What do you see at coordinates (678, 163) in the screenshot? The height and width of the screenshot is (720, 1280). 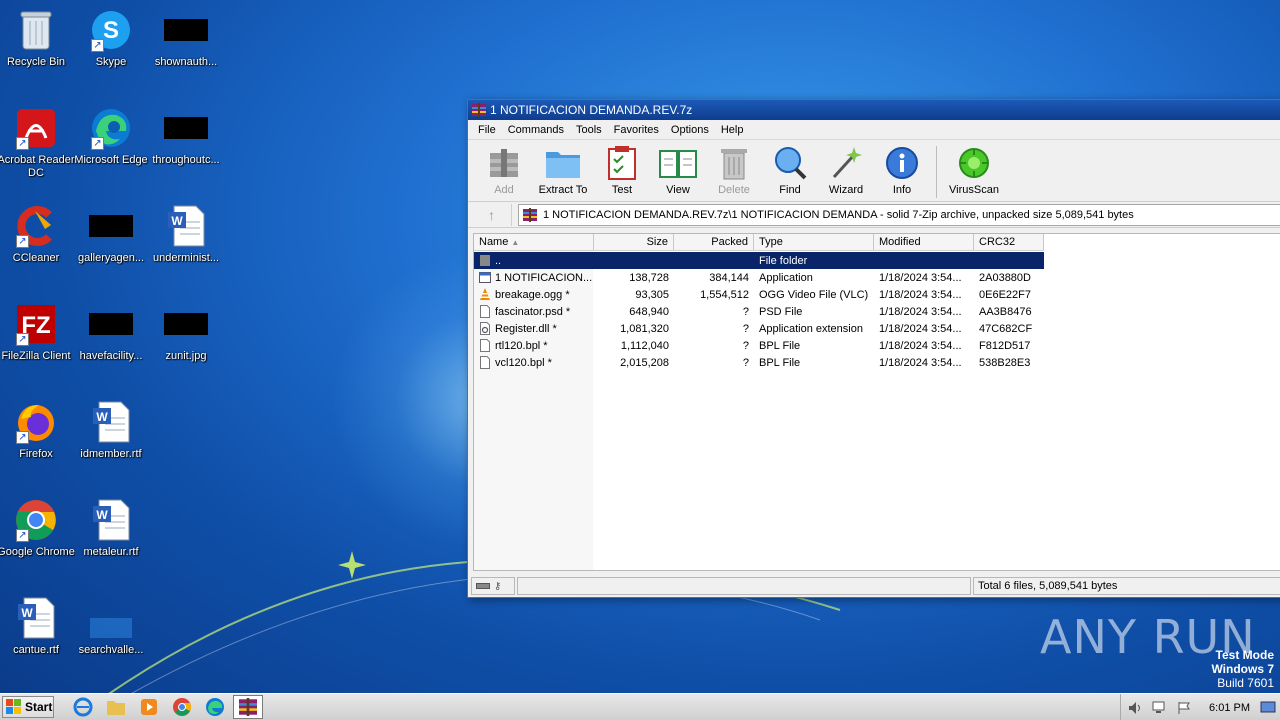 I see `view-icon` at bounding box center [678, 163].